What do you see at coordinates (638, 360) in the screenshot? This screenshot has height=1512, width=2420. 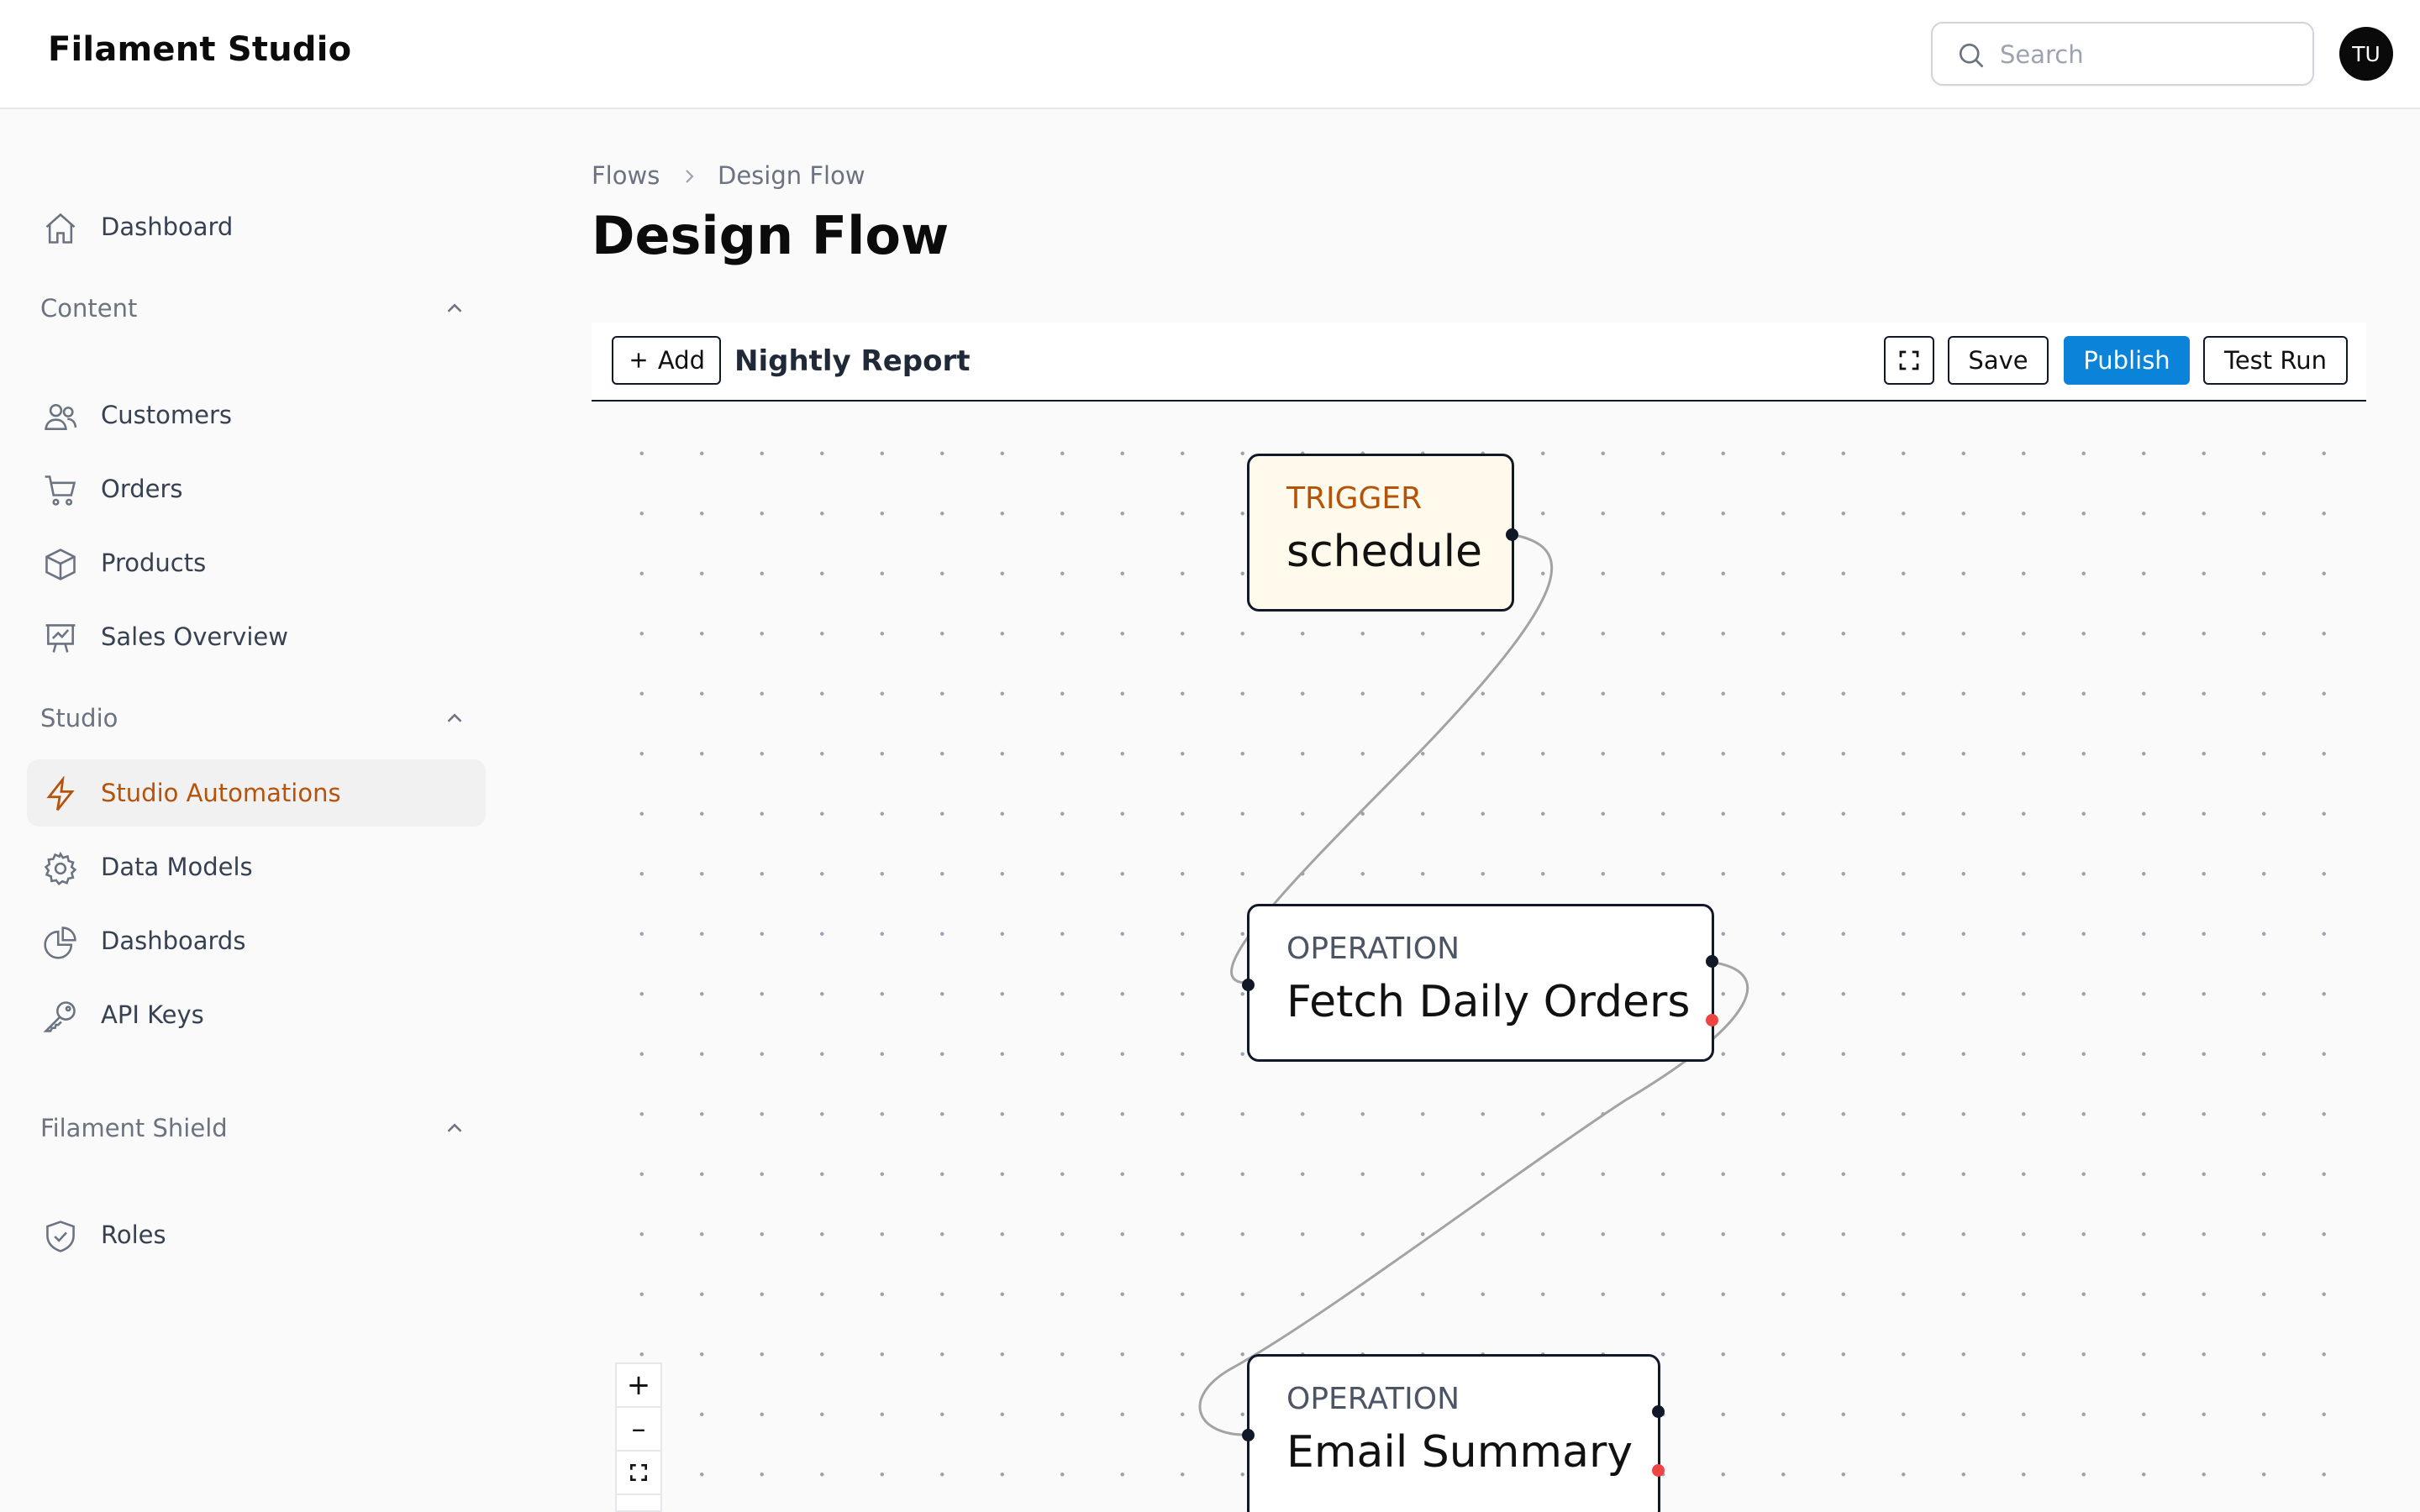 I see `plus-icon` at bounding box center [638, 360].